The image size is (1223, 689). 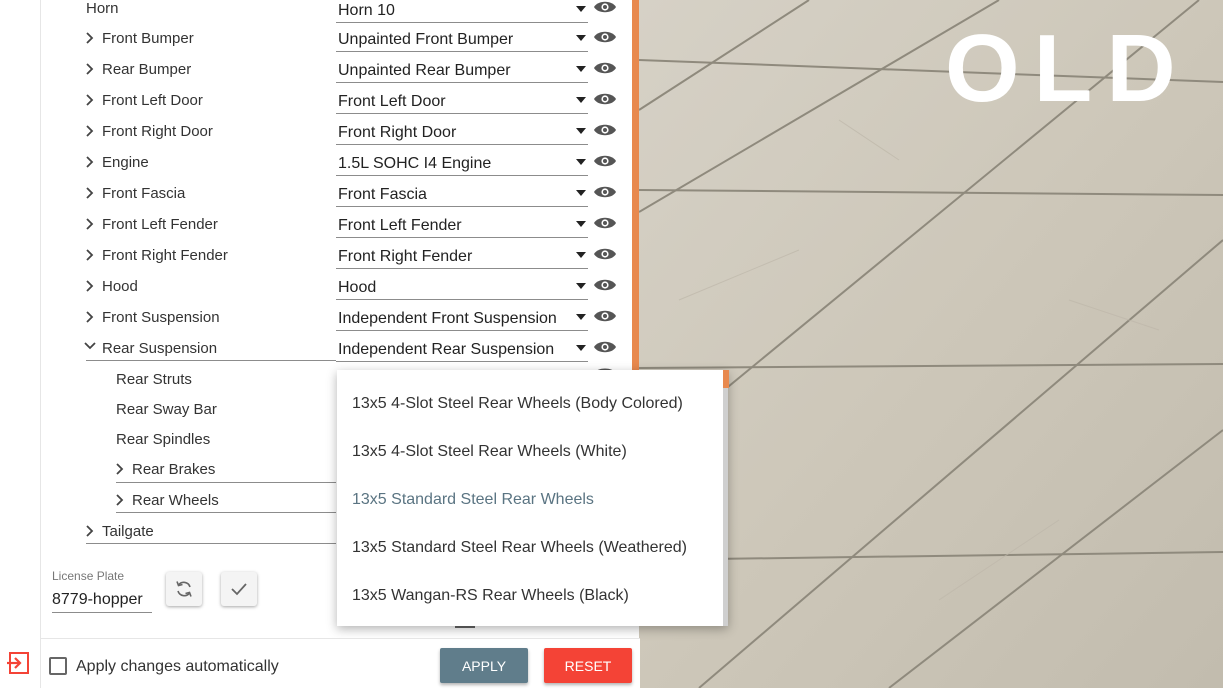 I want to click on sub-part-label: Rear Wheels, so click(x=175, y=500).